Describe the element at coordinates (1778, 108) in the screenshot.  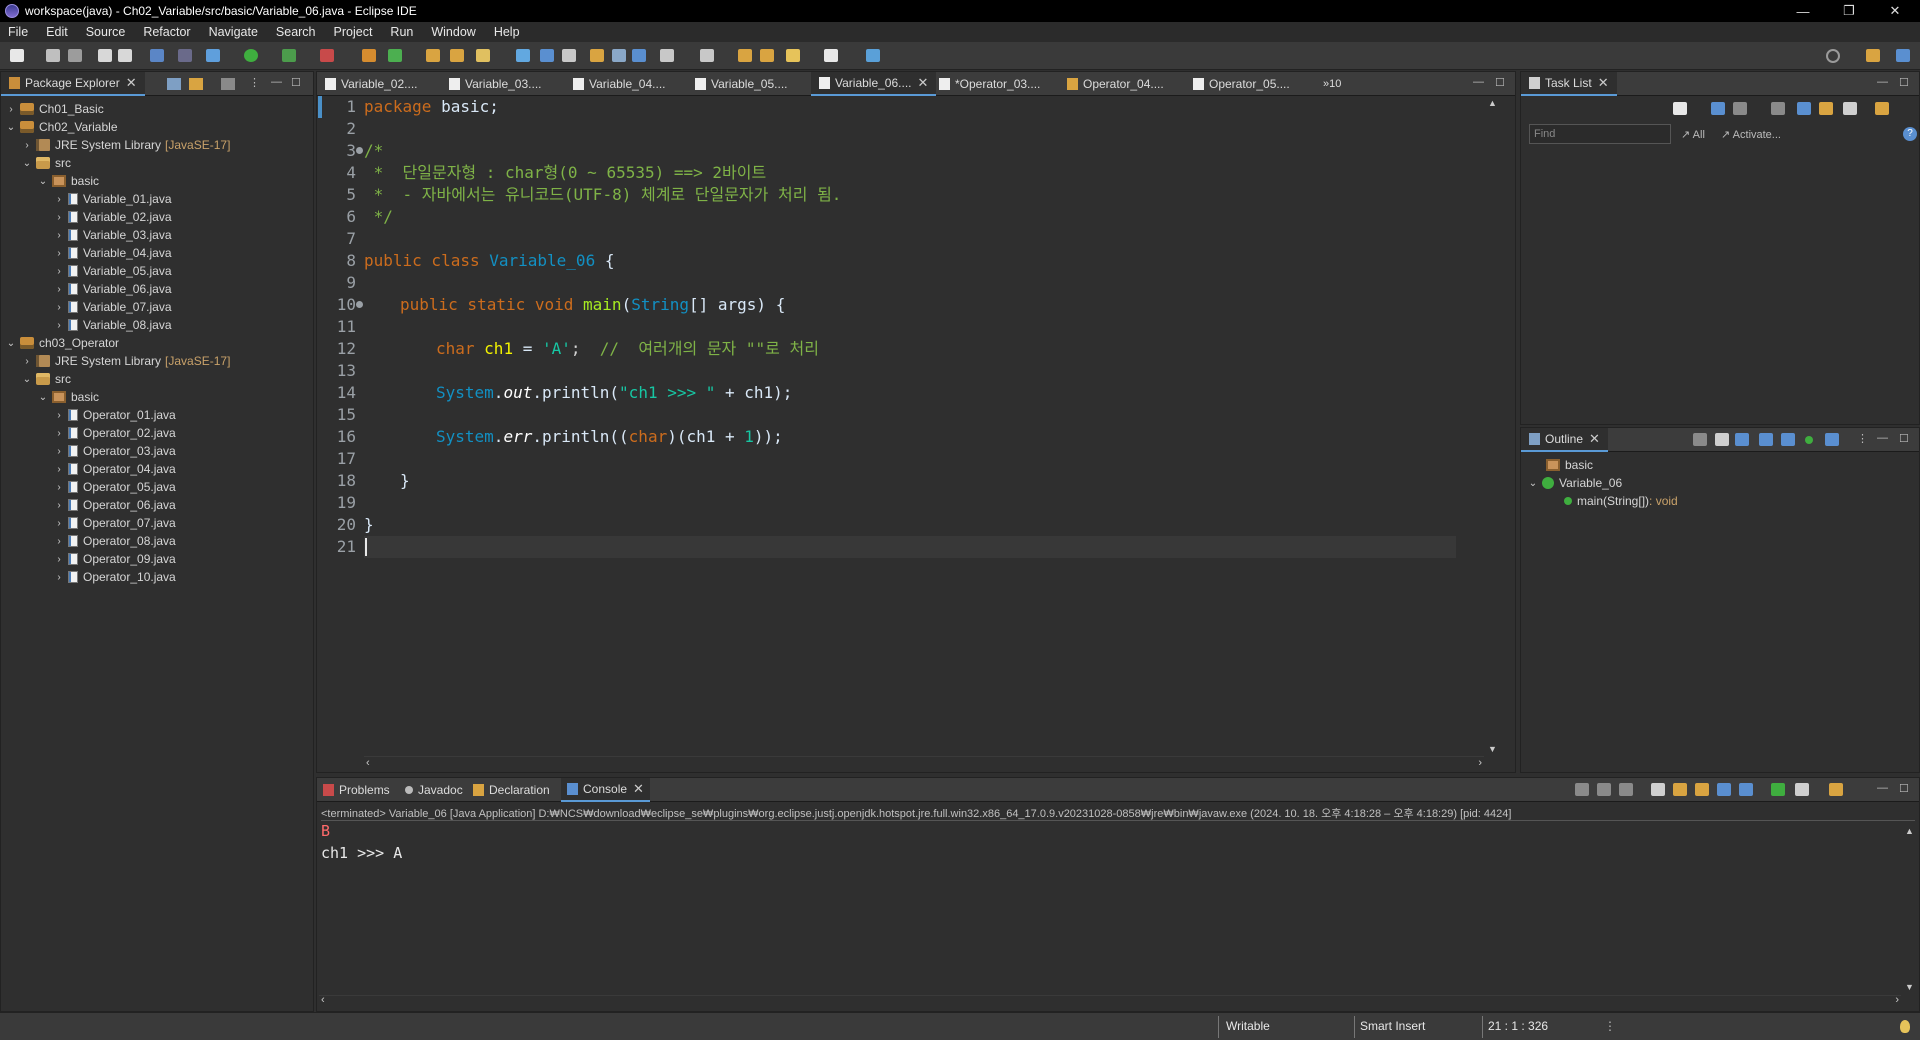
I see `hide-completed-icon` at that location.